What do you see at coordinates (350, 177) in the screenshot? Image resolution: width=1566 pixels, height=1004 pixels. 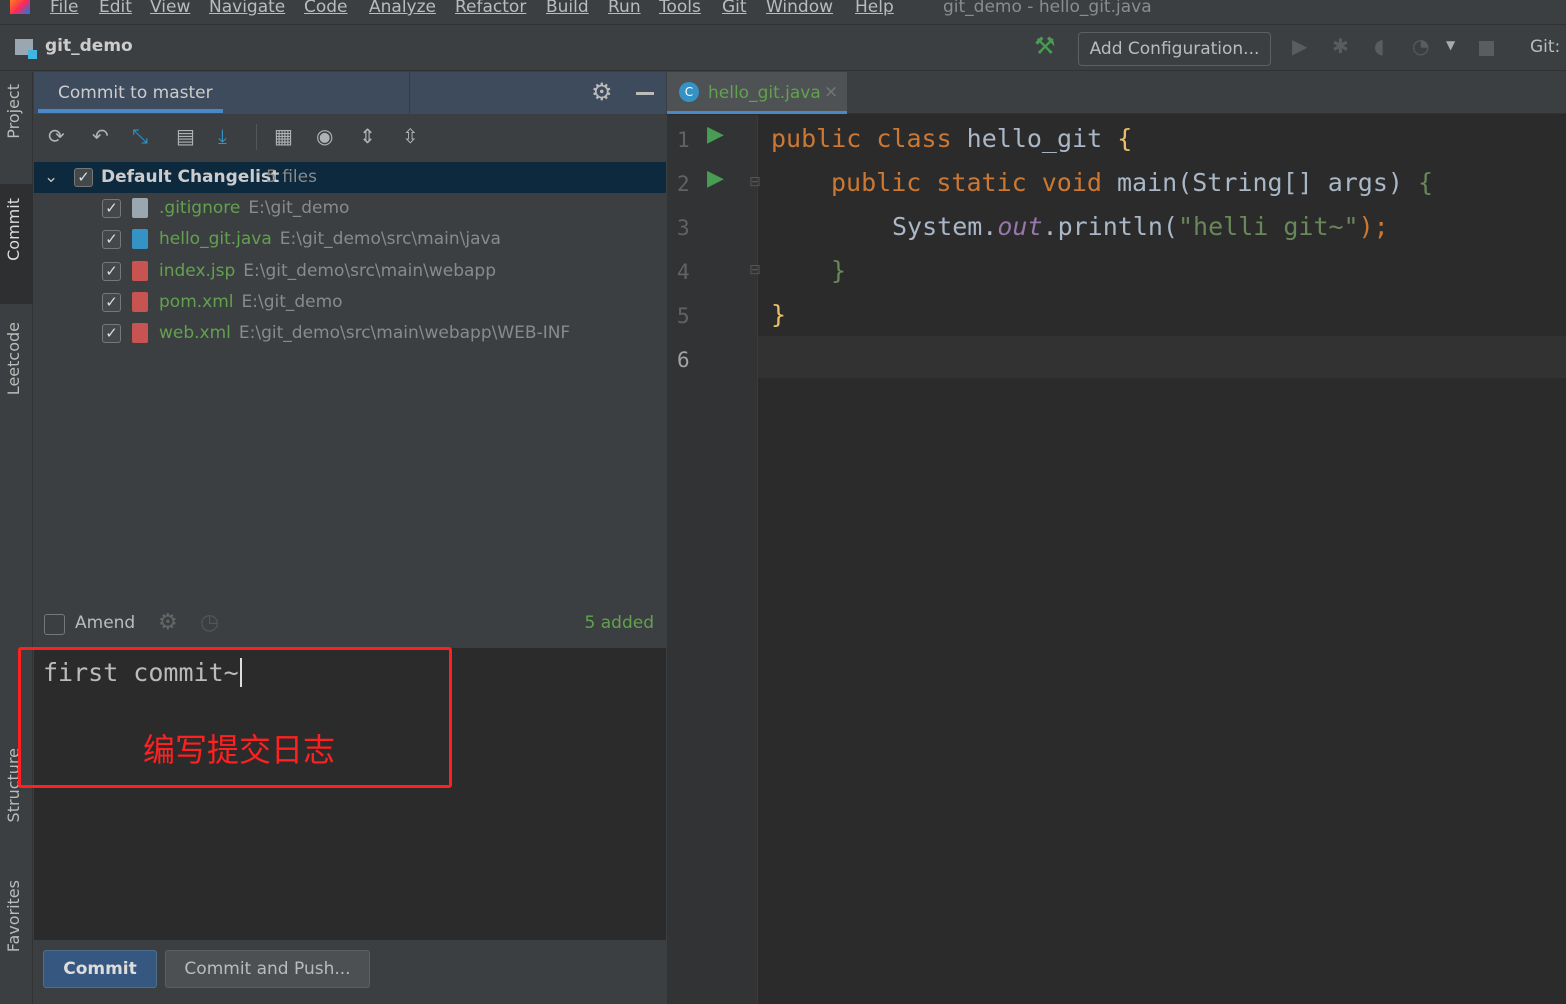 I see `changelist-row: ⌄ ✓ Default Changelist 5 files` at bounding box center [350, 177].